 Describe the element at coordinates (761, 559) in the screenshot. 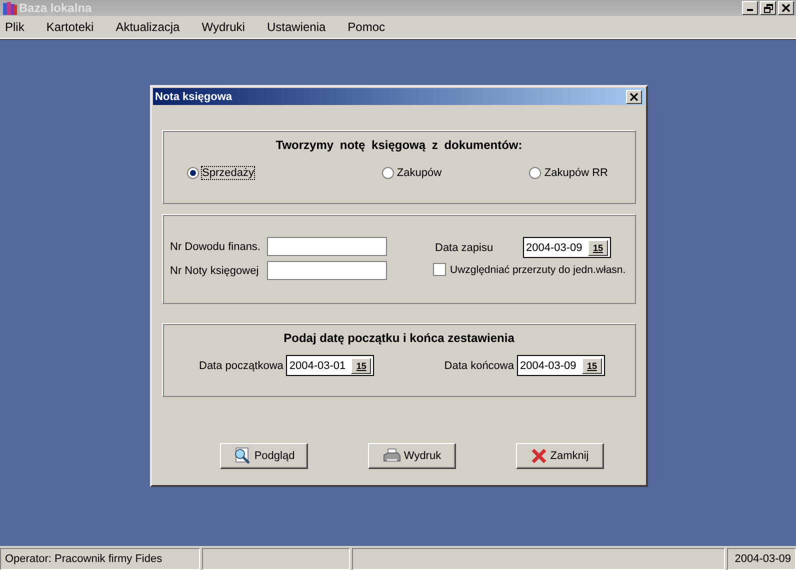

I see `status-panel: 2004-03-09` at that location.